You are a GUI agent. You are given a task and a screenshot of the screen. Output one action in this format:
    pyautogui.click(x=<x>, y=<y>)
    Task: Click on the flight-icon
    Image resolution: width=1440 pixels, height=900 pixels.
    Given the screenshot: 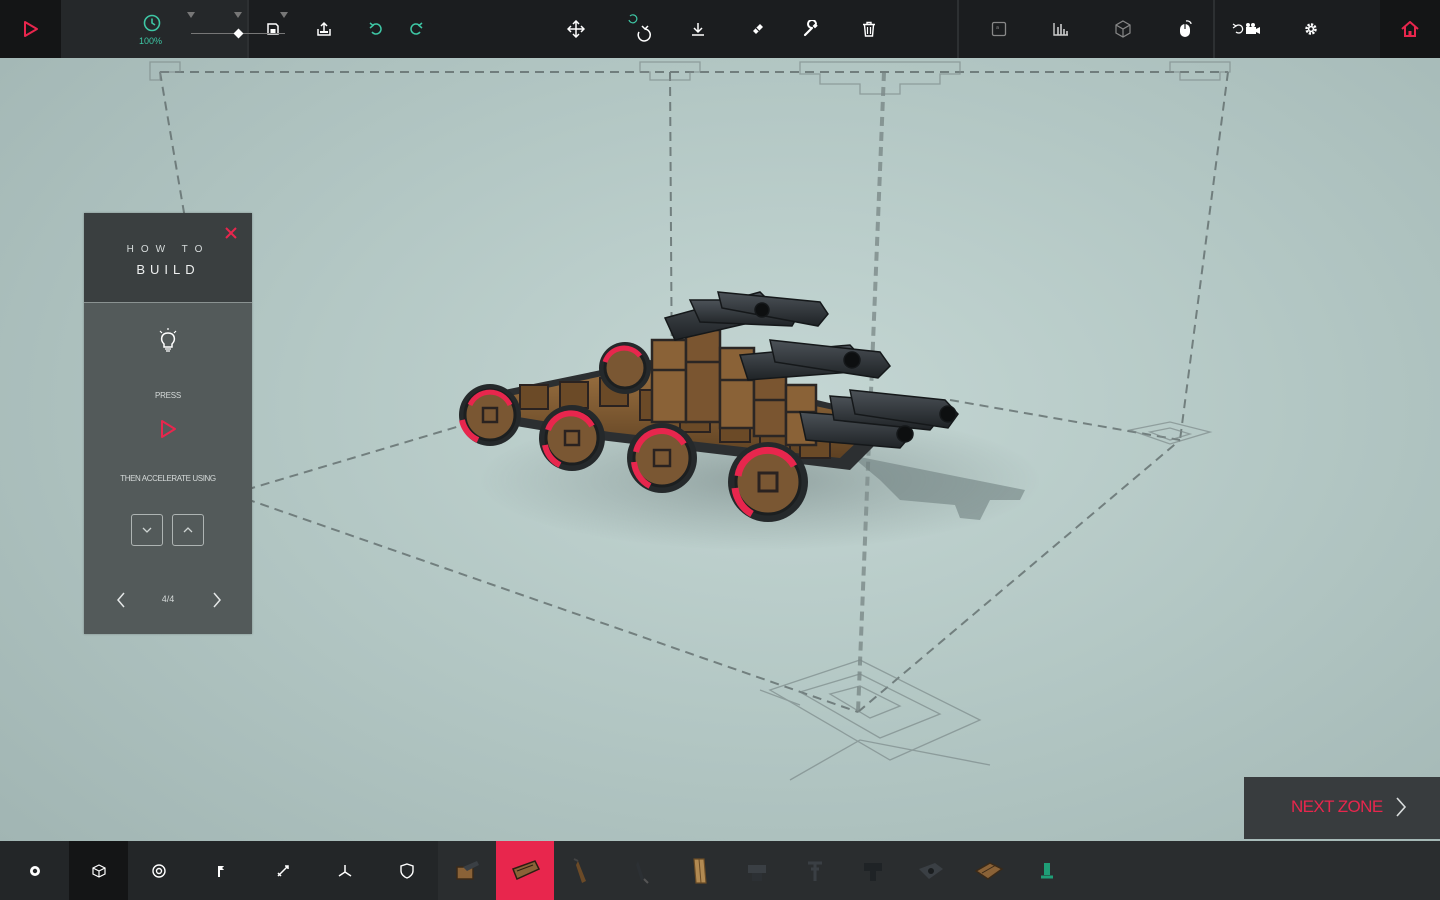 What is the action you would take?
    pyautogui.click(x=345, y=870)
    